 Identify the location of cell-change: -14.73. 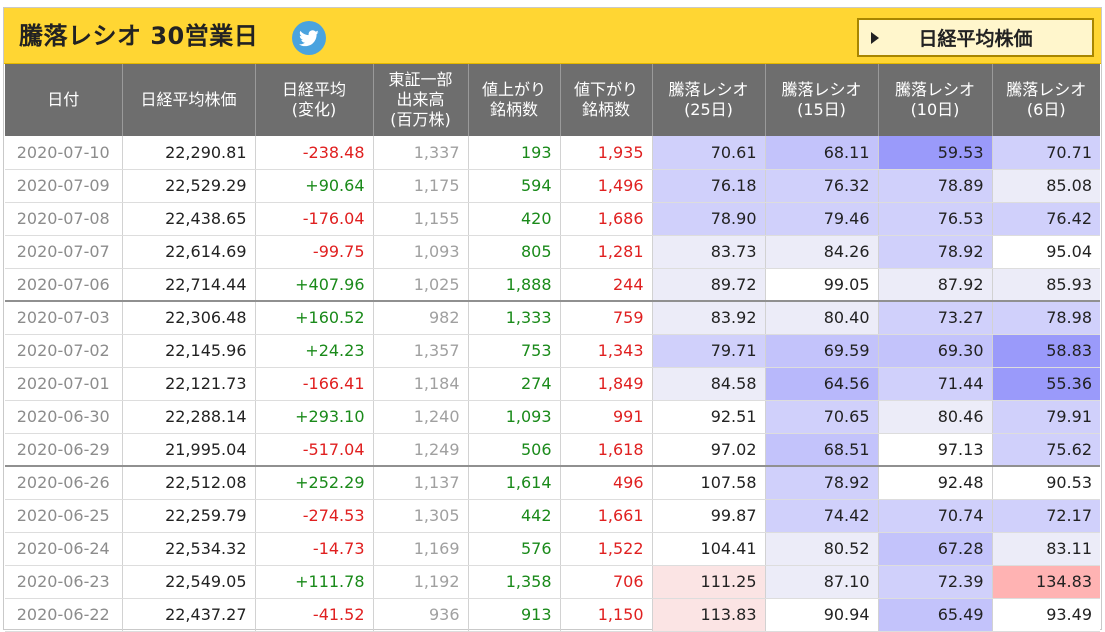
(314, 549).